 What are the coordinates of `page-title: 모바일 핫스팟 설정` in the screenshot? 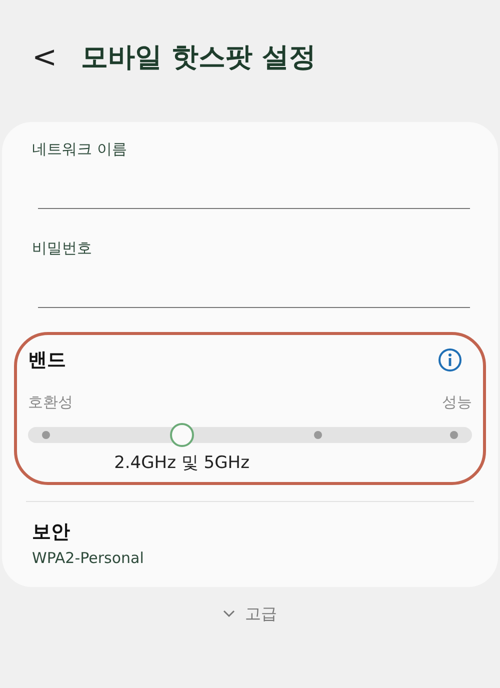 It's located at (198, 58).